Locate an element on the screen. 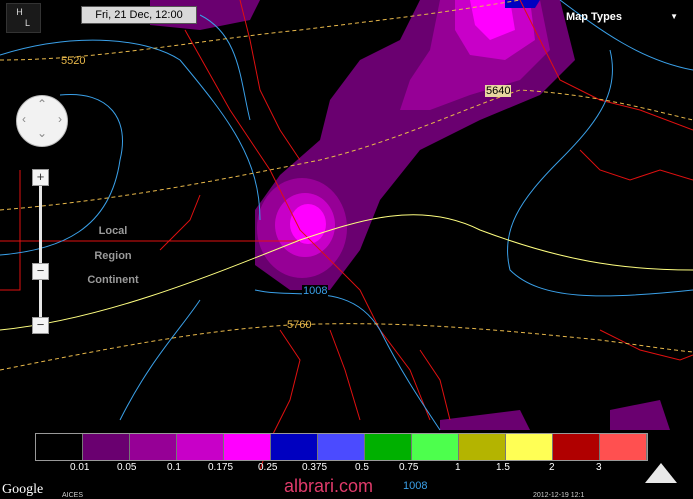 This screenshot has width=693, height=499. zoom-slider-handle: − is located at coordinates (40, 271).